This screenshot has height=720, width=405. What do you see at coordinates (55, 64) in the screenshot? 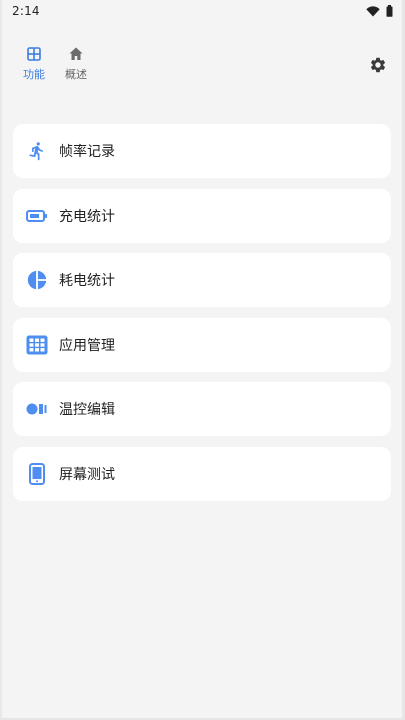
I see `top-tabs: 功能 概述` at bounding box center [55, 64].